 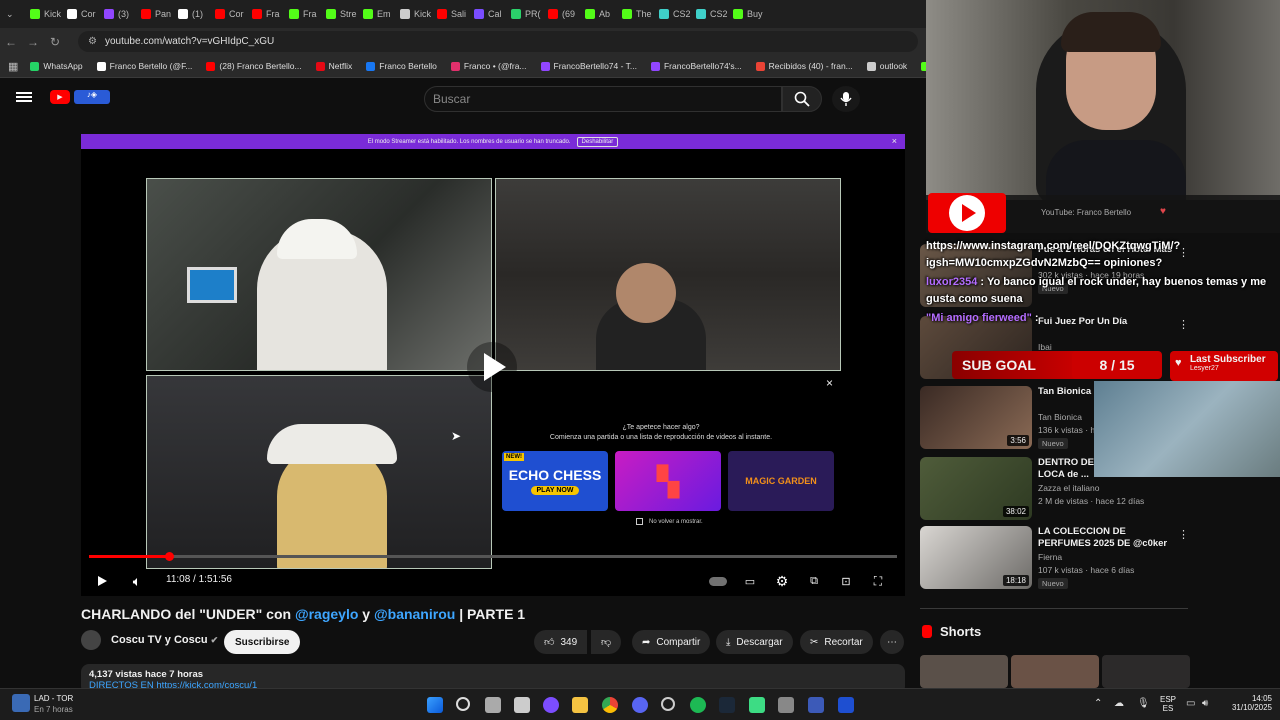 I want to click on avatar, so click(x=91, y=640).